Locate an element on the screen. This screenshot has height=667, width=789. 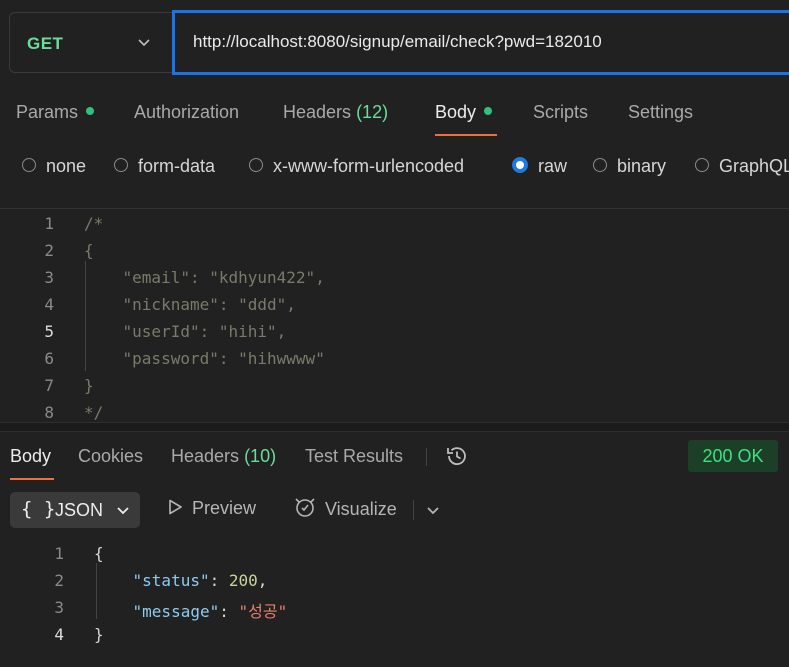
tab-label: Scripts is located at coordinates (561, 112).